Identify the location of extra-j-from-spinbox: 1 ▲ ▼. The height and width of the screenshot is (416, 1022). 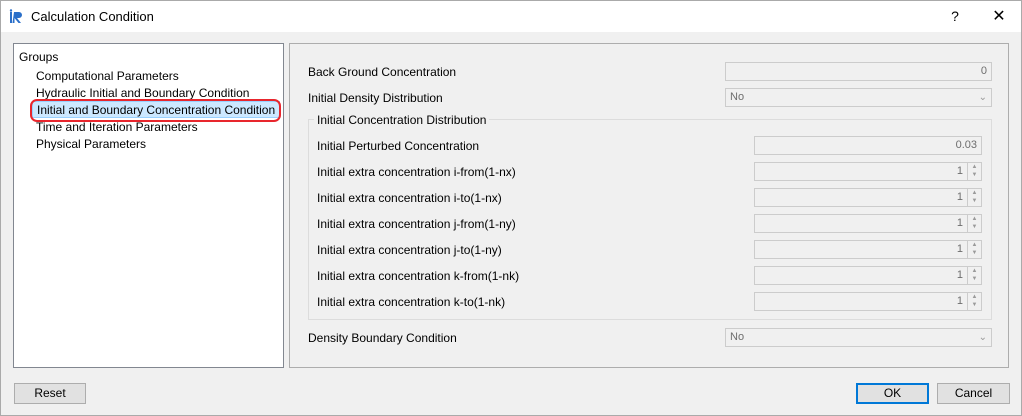
(868, 223).